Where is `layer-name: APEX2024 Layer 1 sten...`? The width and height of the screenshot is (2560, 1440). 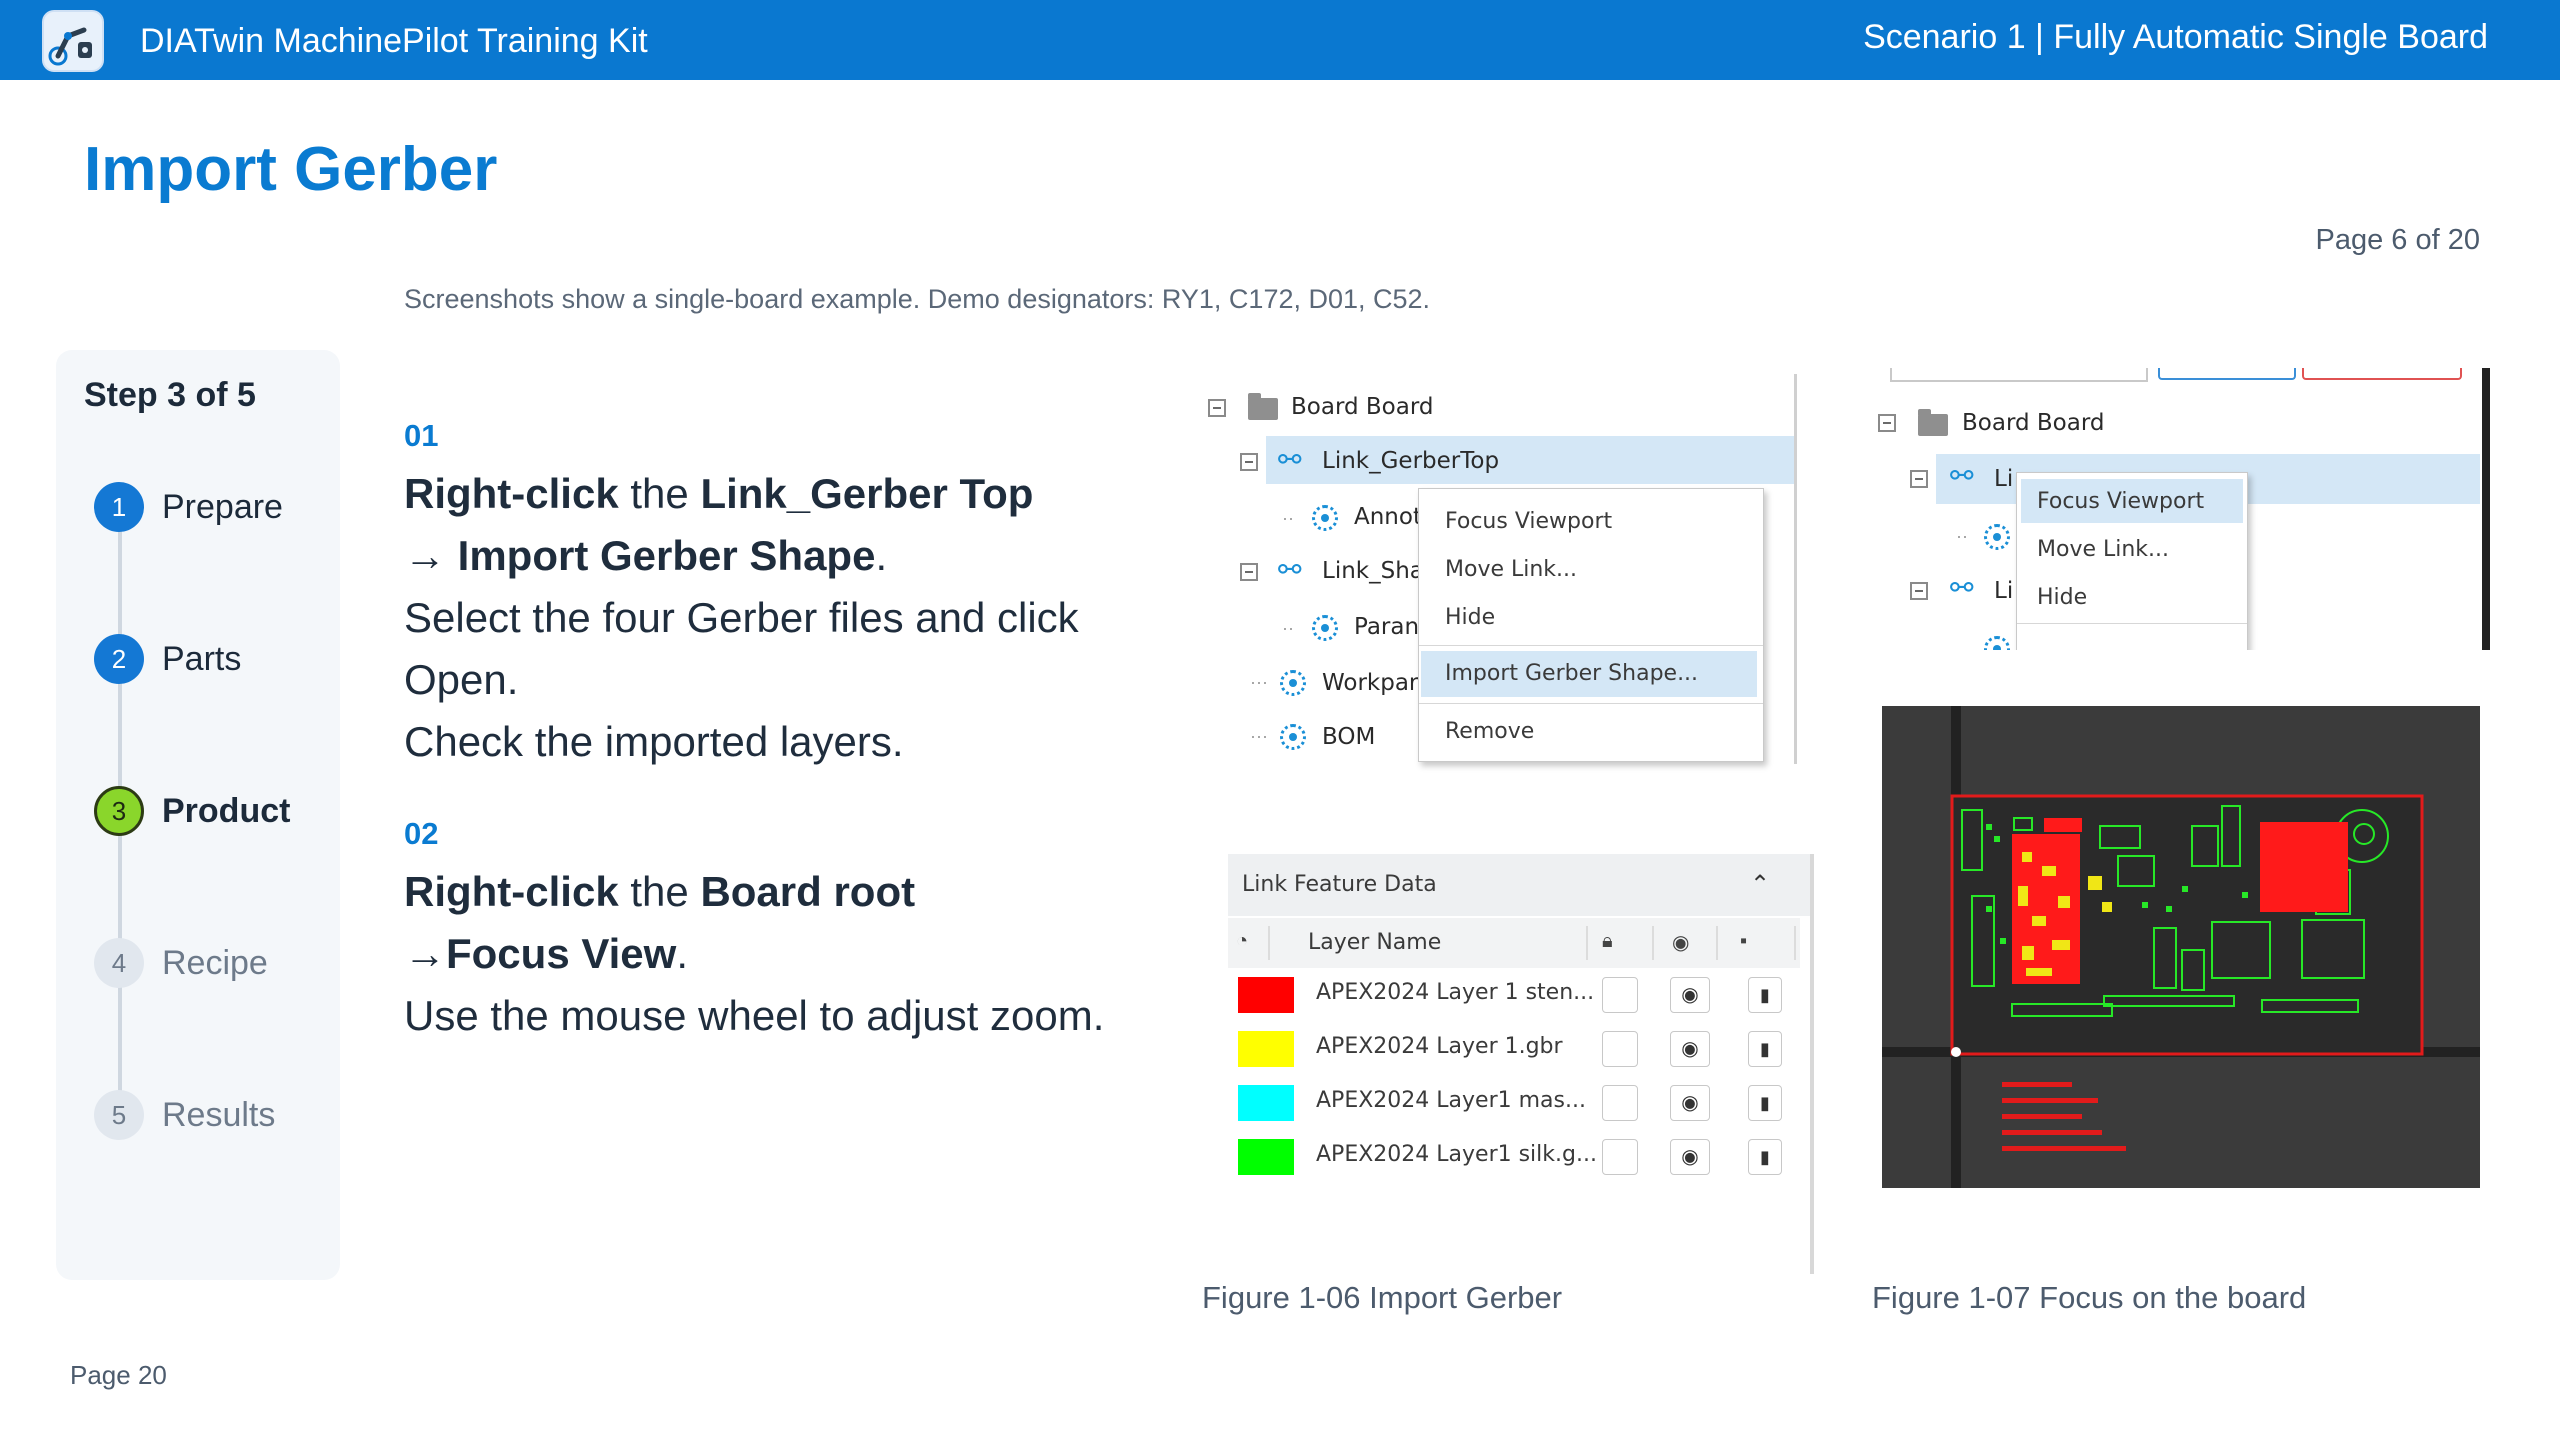
layer-name: APEX2024 Layer 1 sten... is located at coordinates (1455, 992).